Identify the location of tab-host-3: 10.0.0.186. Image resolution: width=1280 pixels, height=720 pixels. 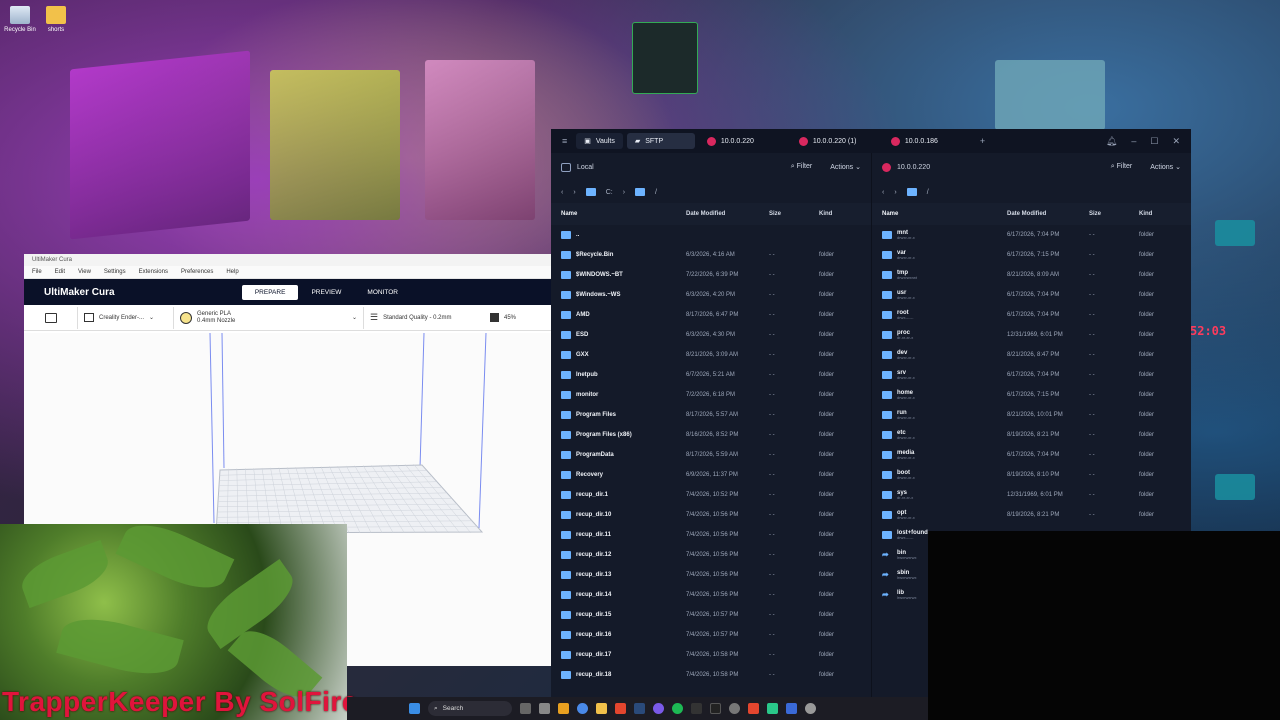
(927, 141).